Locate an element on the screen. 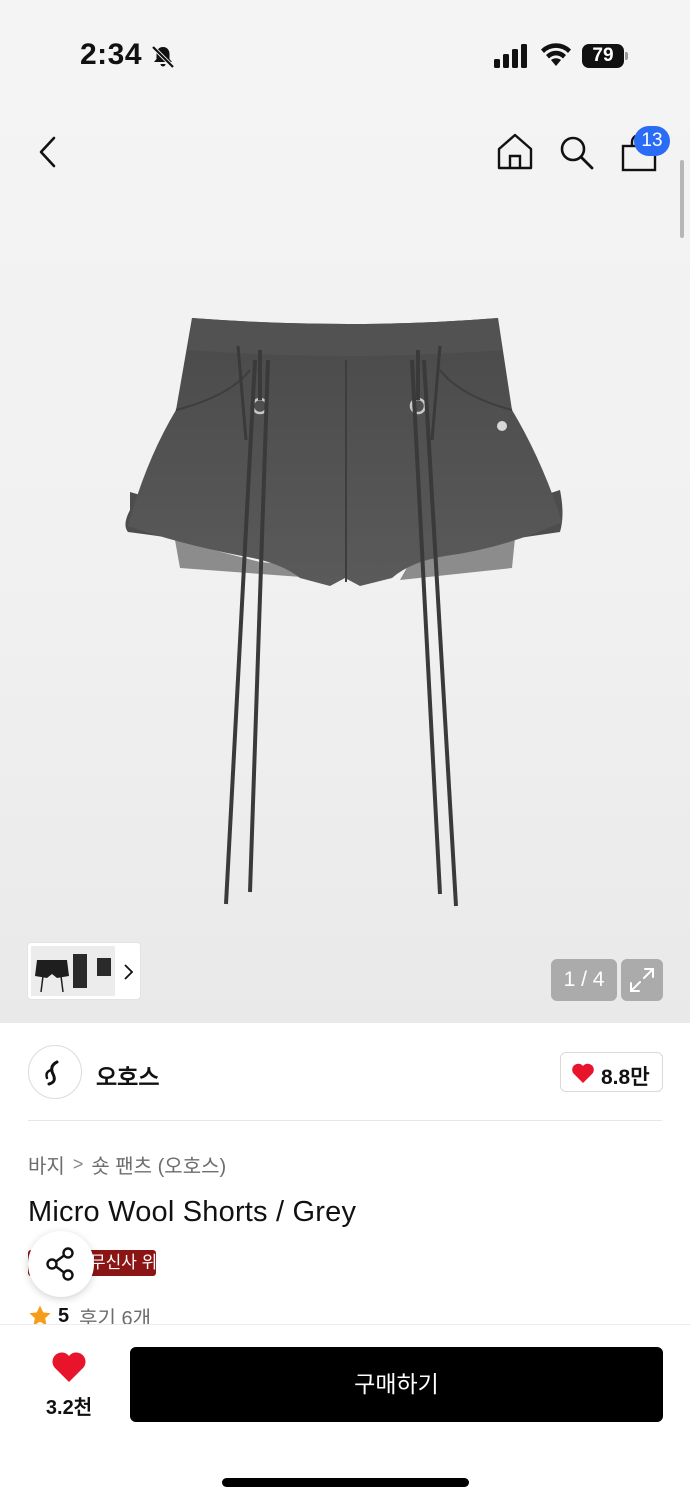 The height and width of the screenshot is (1500, 690). home-icon is located at coordinates (515, 151).